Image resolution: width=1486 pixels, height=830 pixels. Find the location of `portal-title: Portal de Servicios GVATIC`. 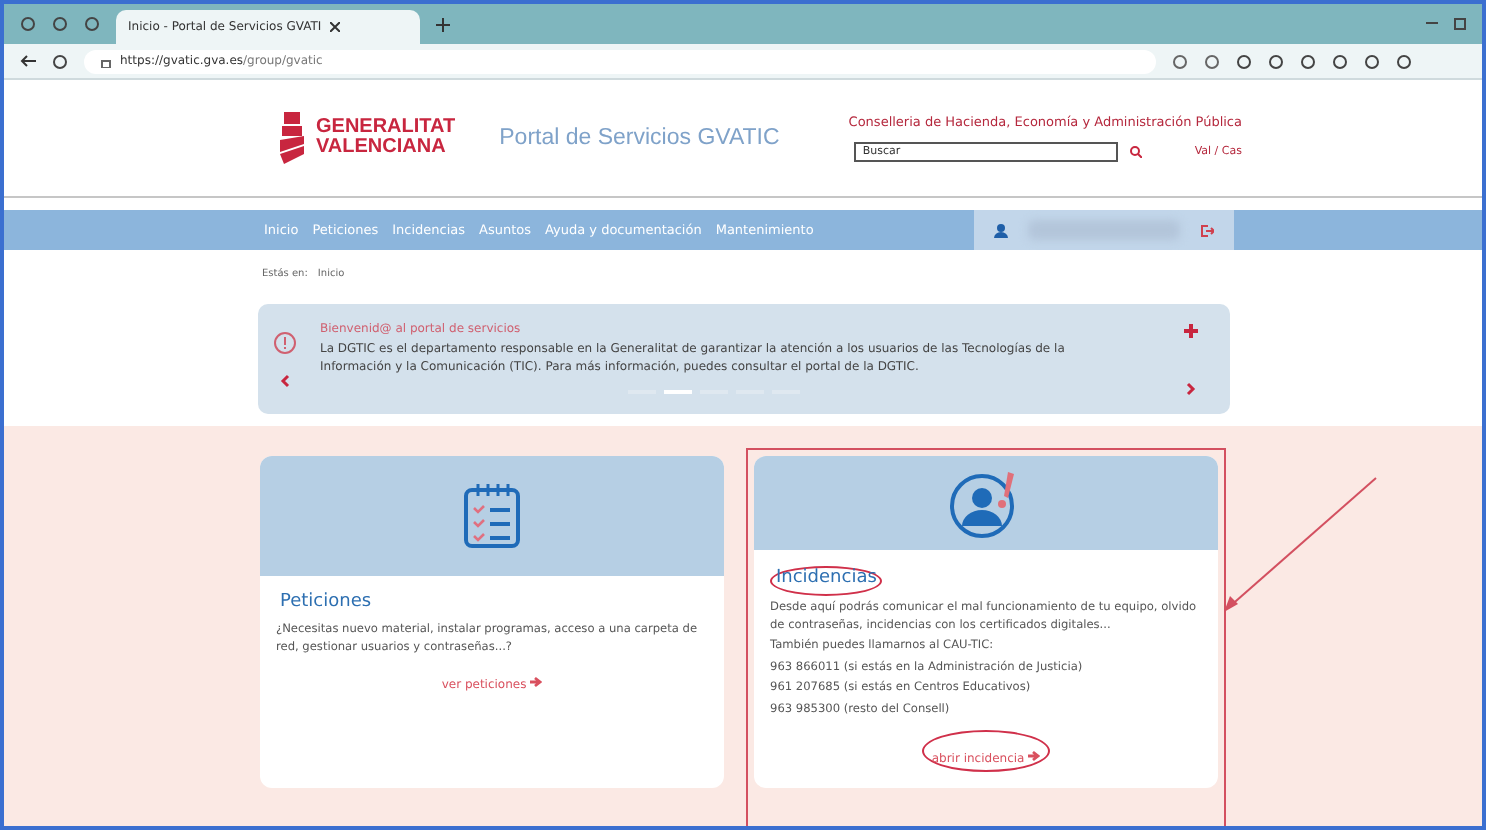

portal-title: Portal de Servicios GVATIC is located at coordinates (639, 138).